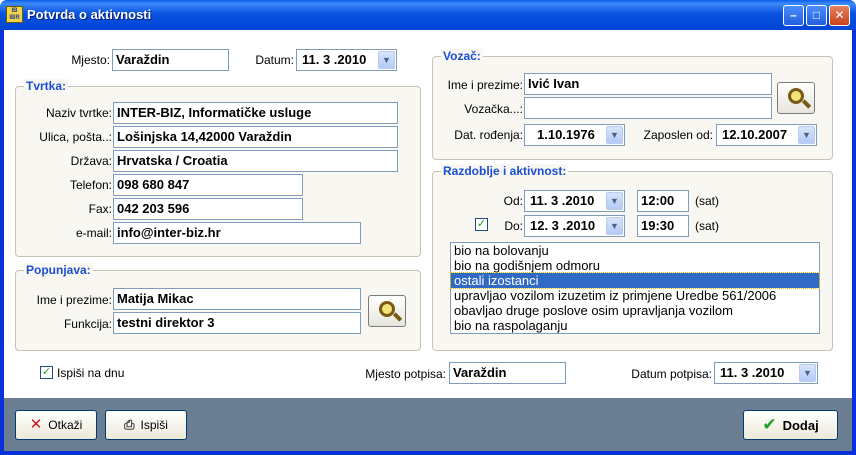 This screenshot has height=455, width=856. What do you see at coordinates (91, 373) in the screenshot?
I see `ispisi-na-dnu-label: Ispiši na dnu` at bounding box center [91, 373].